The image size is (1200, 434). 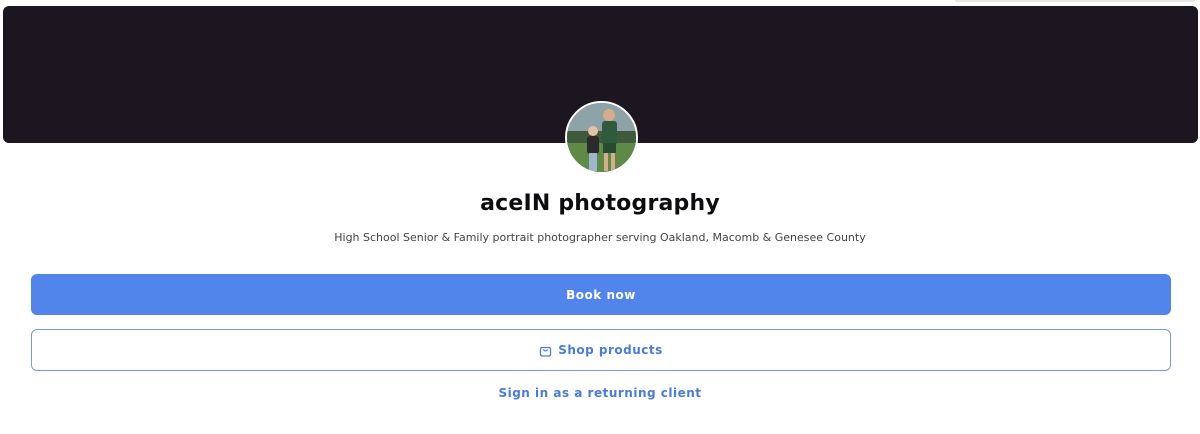 I want to click on shopping-bag-icon, so click(x=545, y=350).